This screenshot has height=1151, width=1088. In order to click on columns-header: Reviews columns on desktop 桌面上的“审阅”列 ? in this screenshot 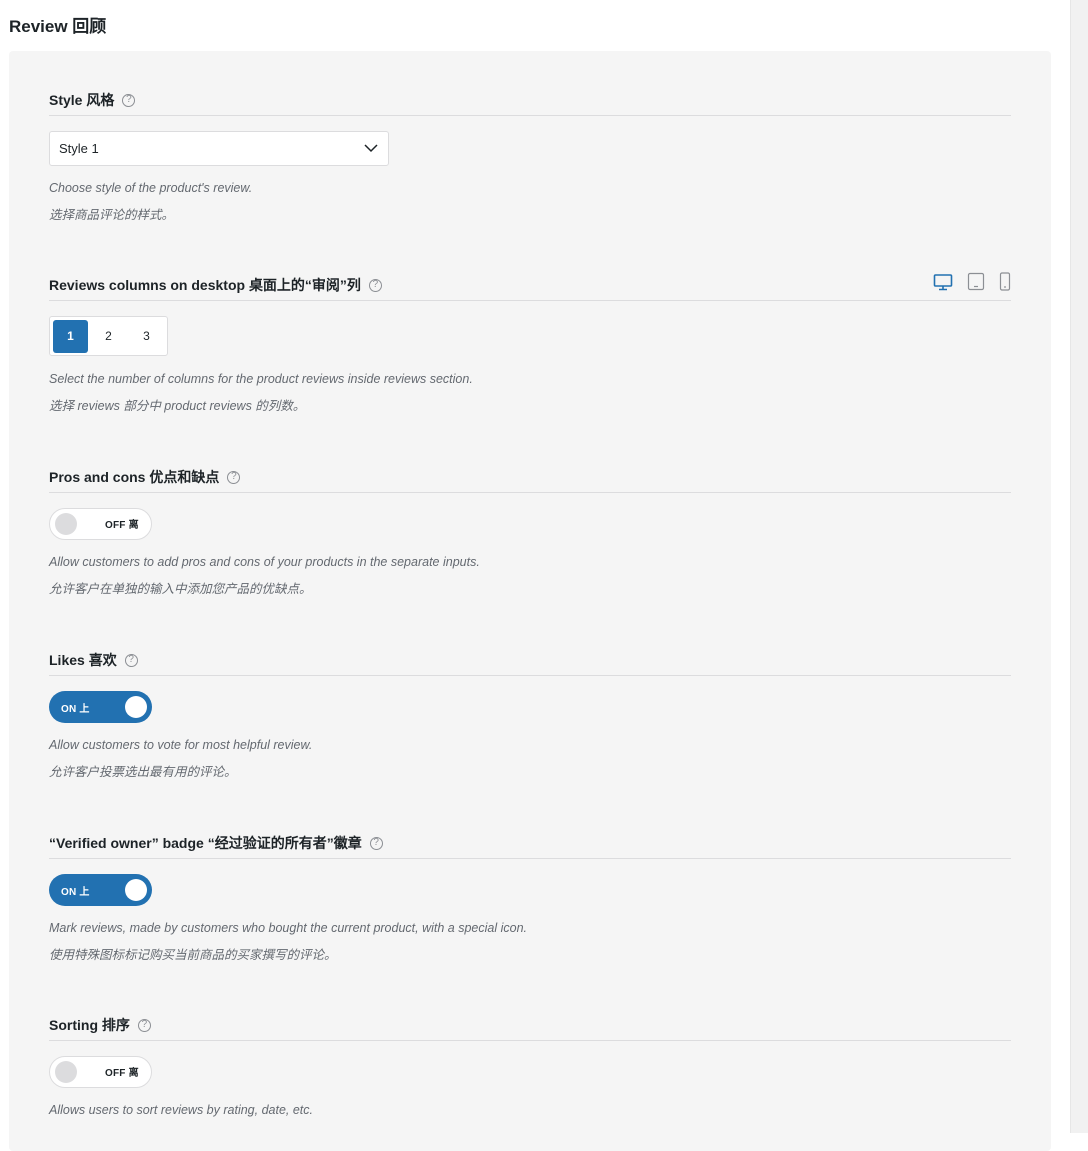, I will do `click(530, 285)`.